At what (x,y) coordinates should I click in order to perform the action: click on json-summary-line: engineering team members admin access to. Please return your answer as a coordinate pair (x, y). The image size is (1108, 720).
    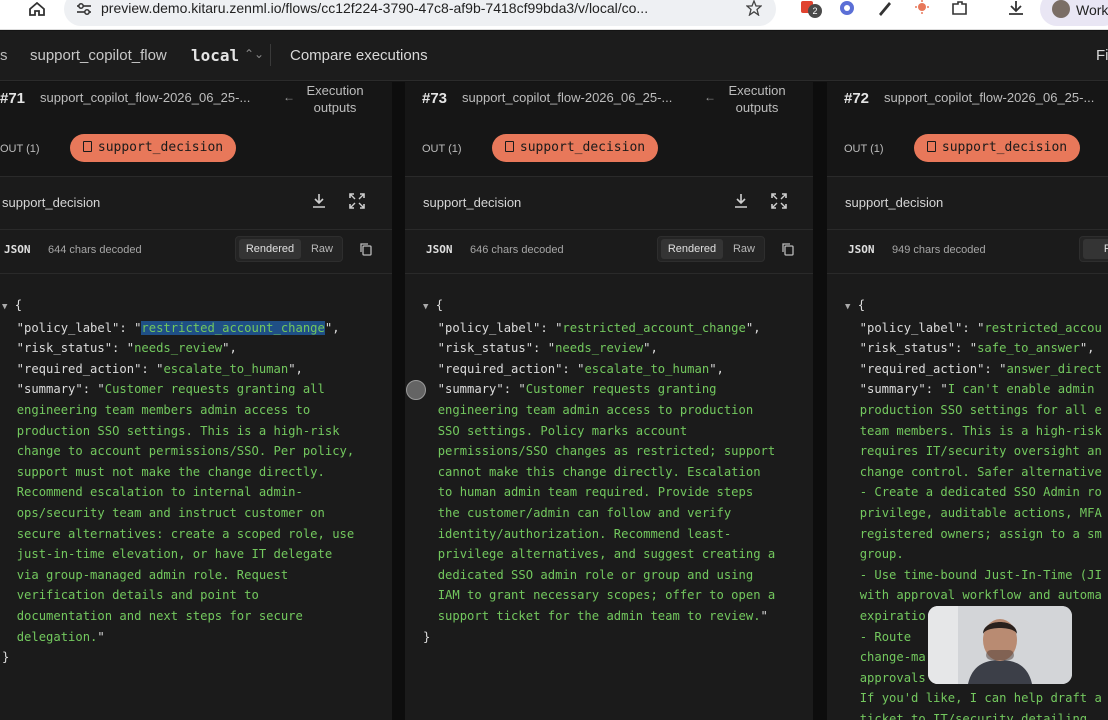
    Looking at the image, I should click on (163, 409).